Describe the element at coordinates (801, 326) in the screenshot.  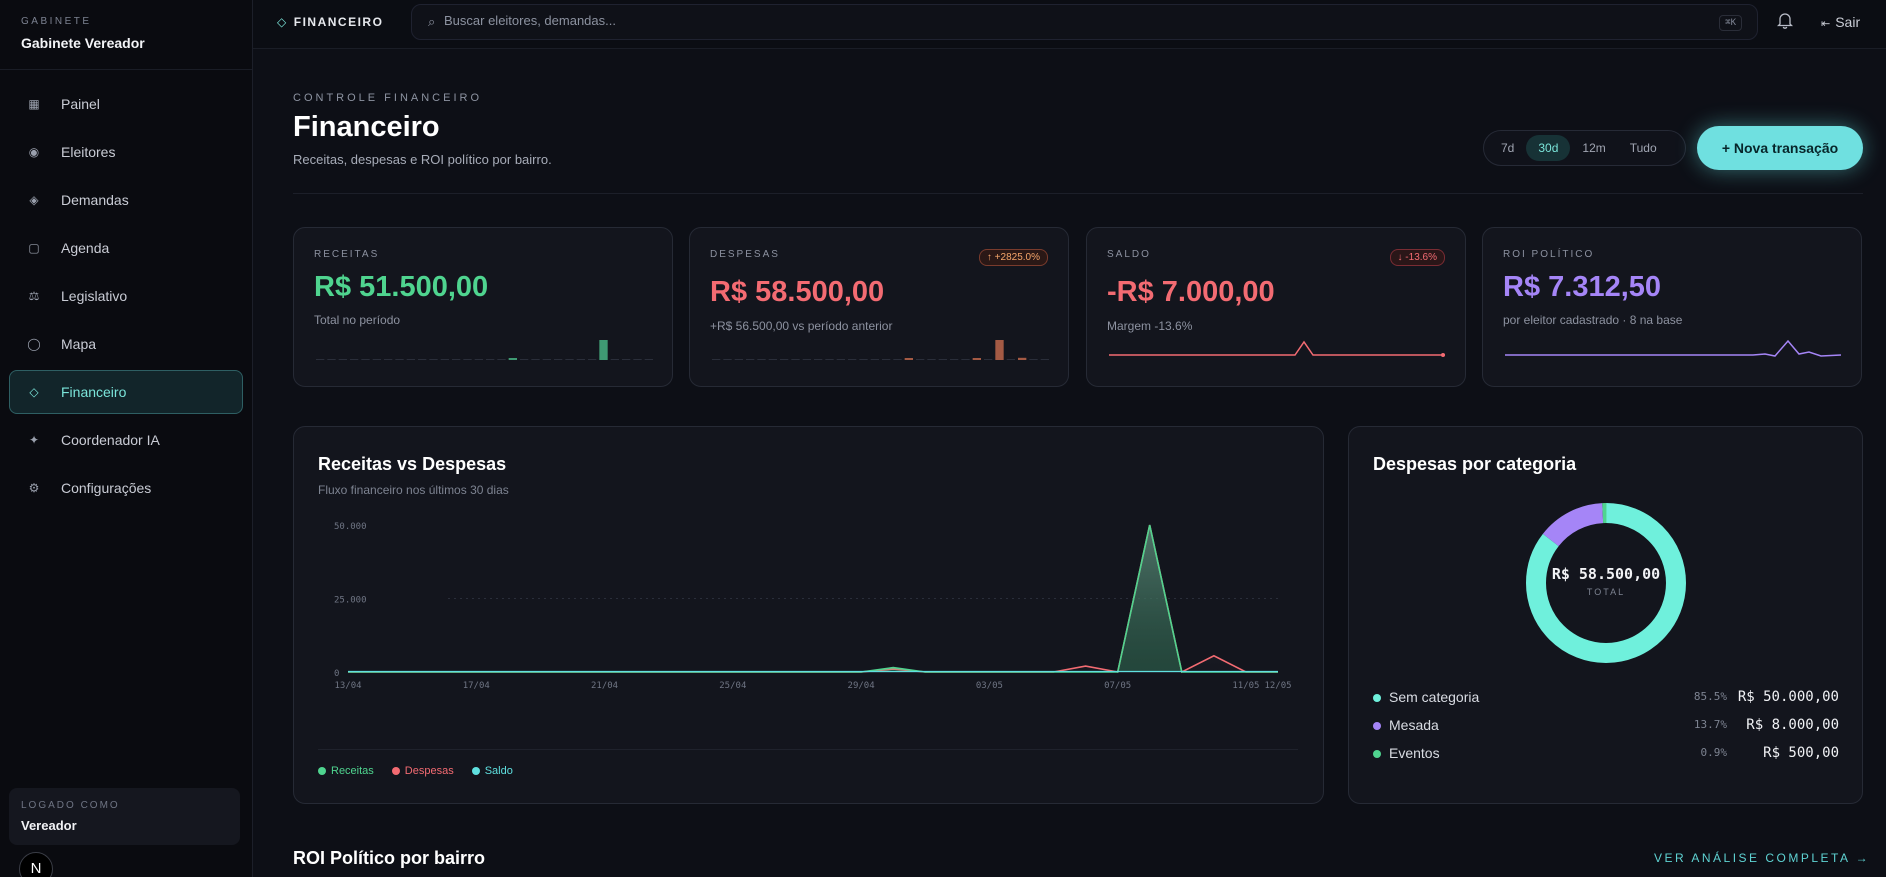
I see `kpi-sub: +R$ 56.500,00 vs período anterior` at that location.